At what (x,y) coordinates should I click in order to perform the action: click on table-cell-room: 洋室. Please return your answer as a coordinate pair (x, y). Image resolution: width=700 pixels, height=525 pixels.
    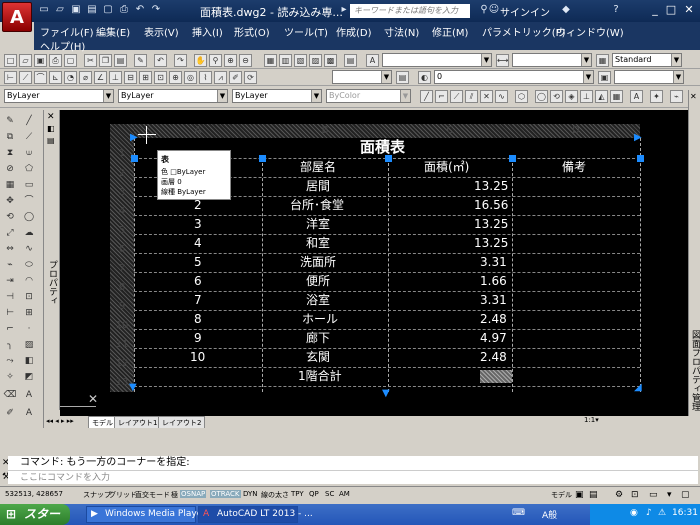
    Looking at the image, I should click on (318, 224).